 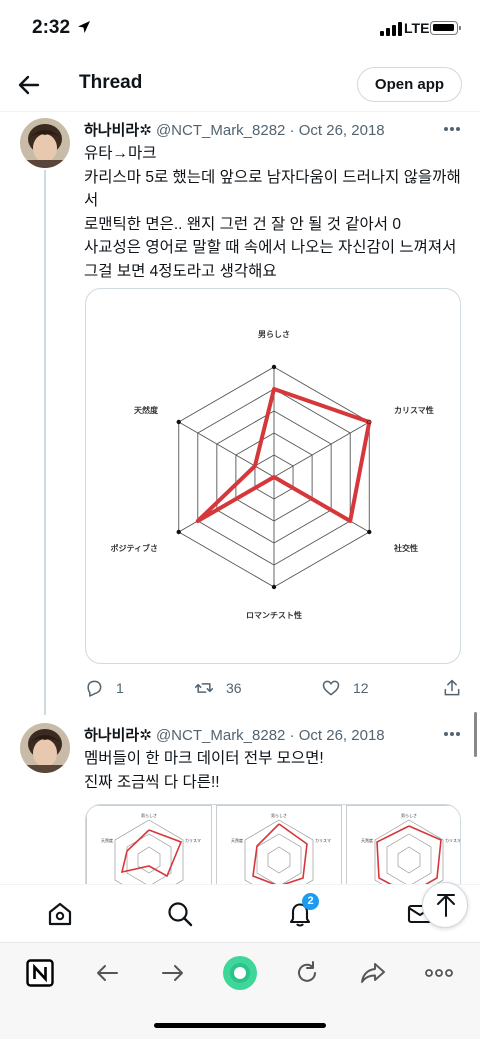 I want to click on app-tab-bar, so click(x=240, y=913).